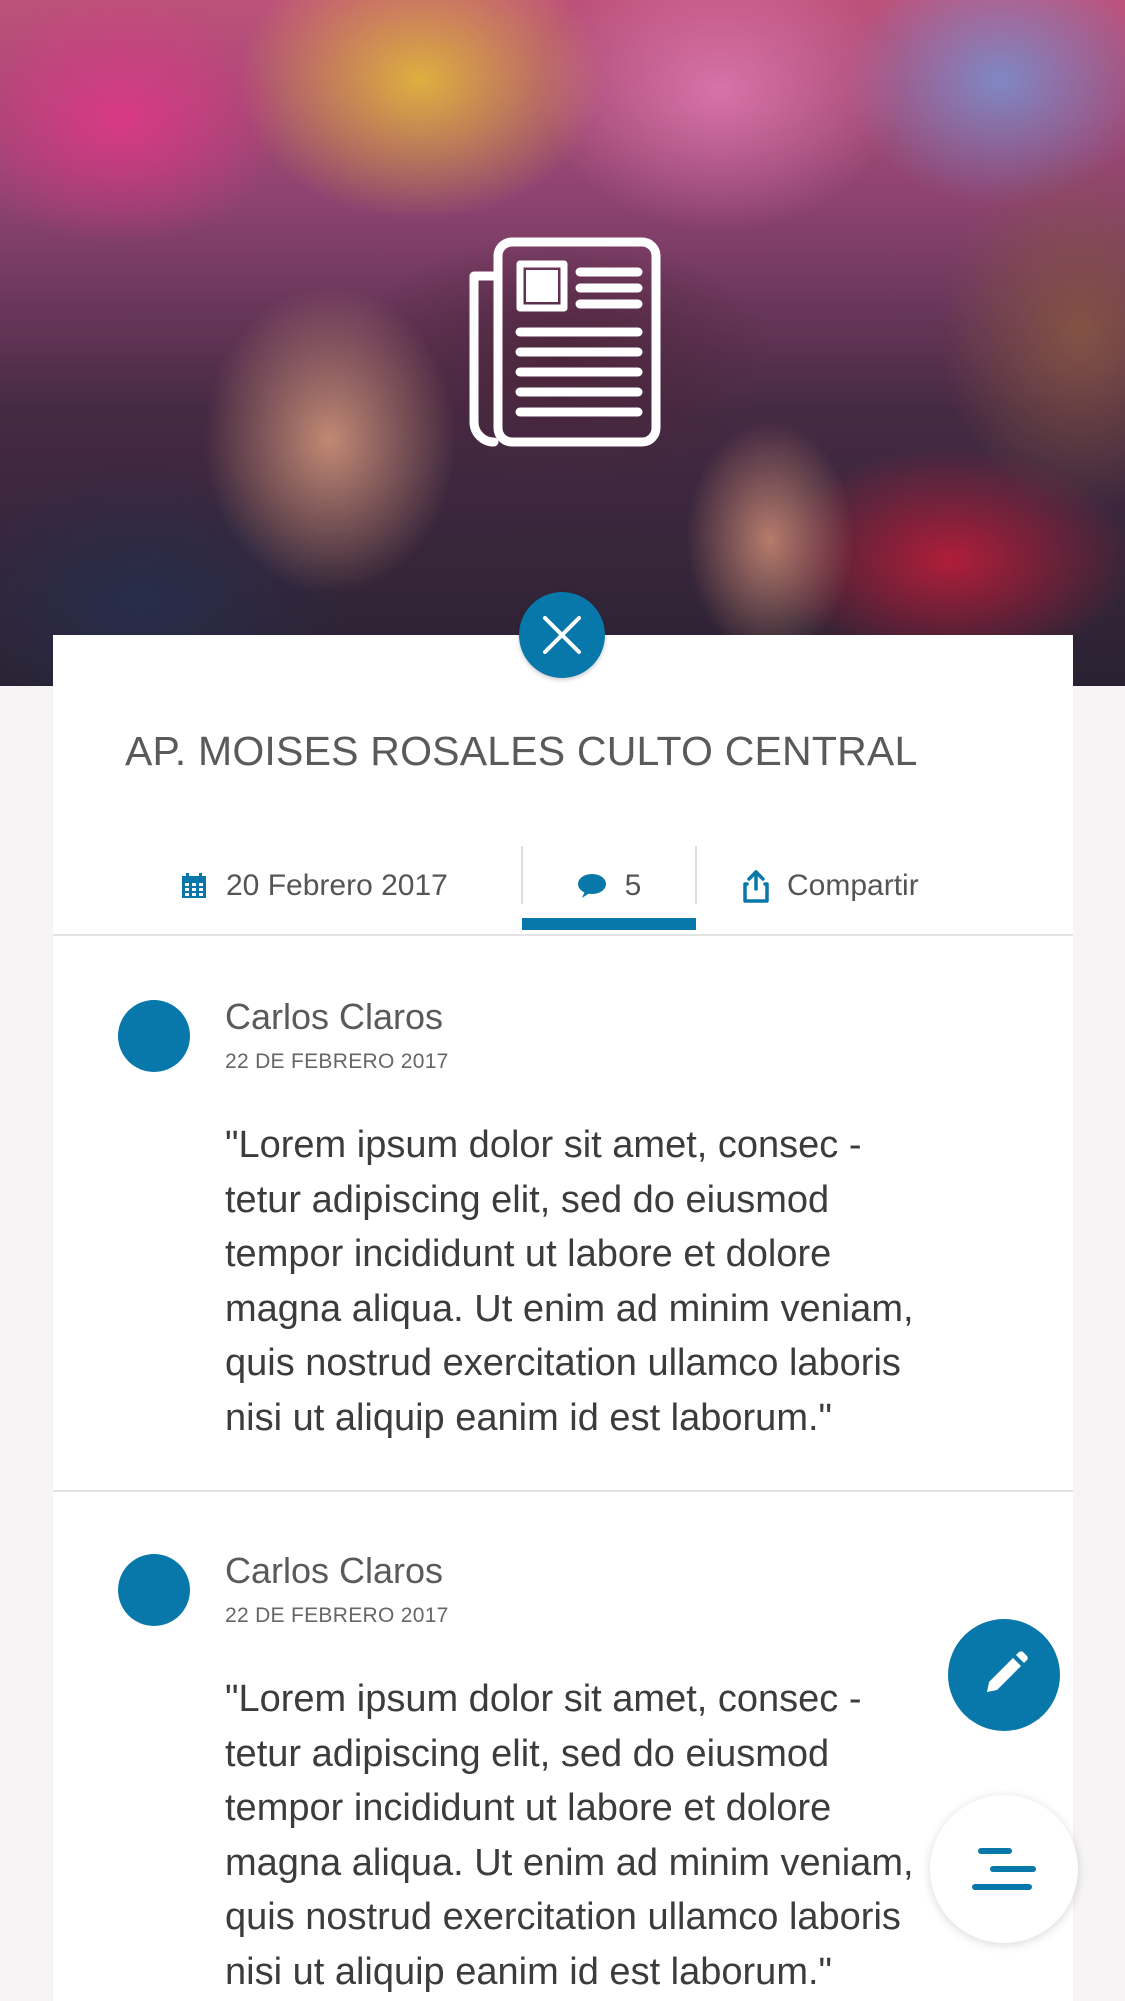  Describe the element at coordinates (565, 342) in the screenshot. I see `newspaper-icon` at that location.